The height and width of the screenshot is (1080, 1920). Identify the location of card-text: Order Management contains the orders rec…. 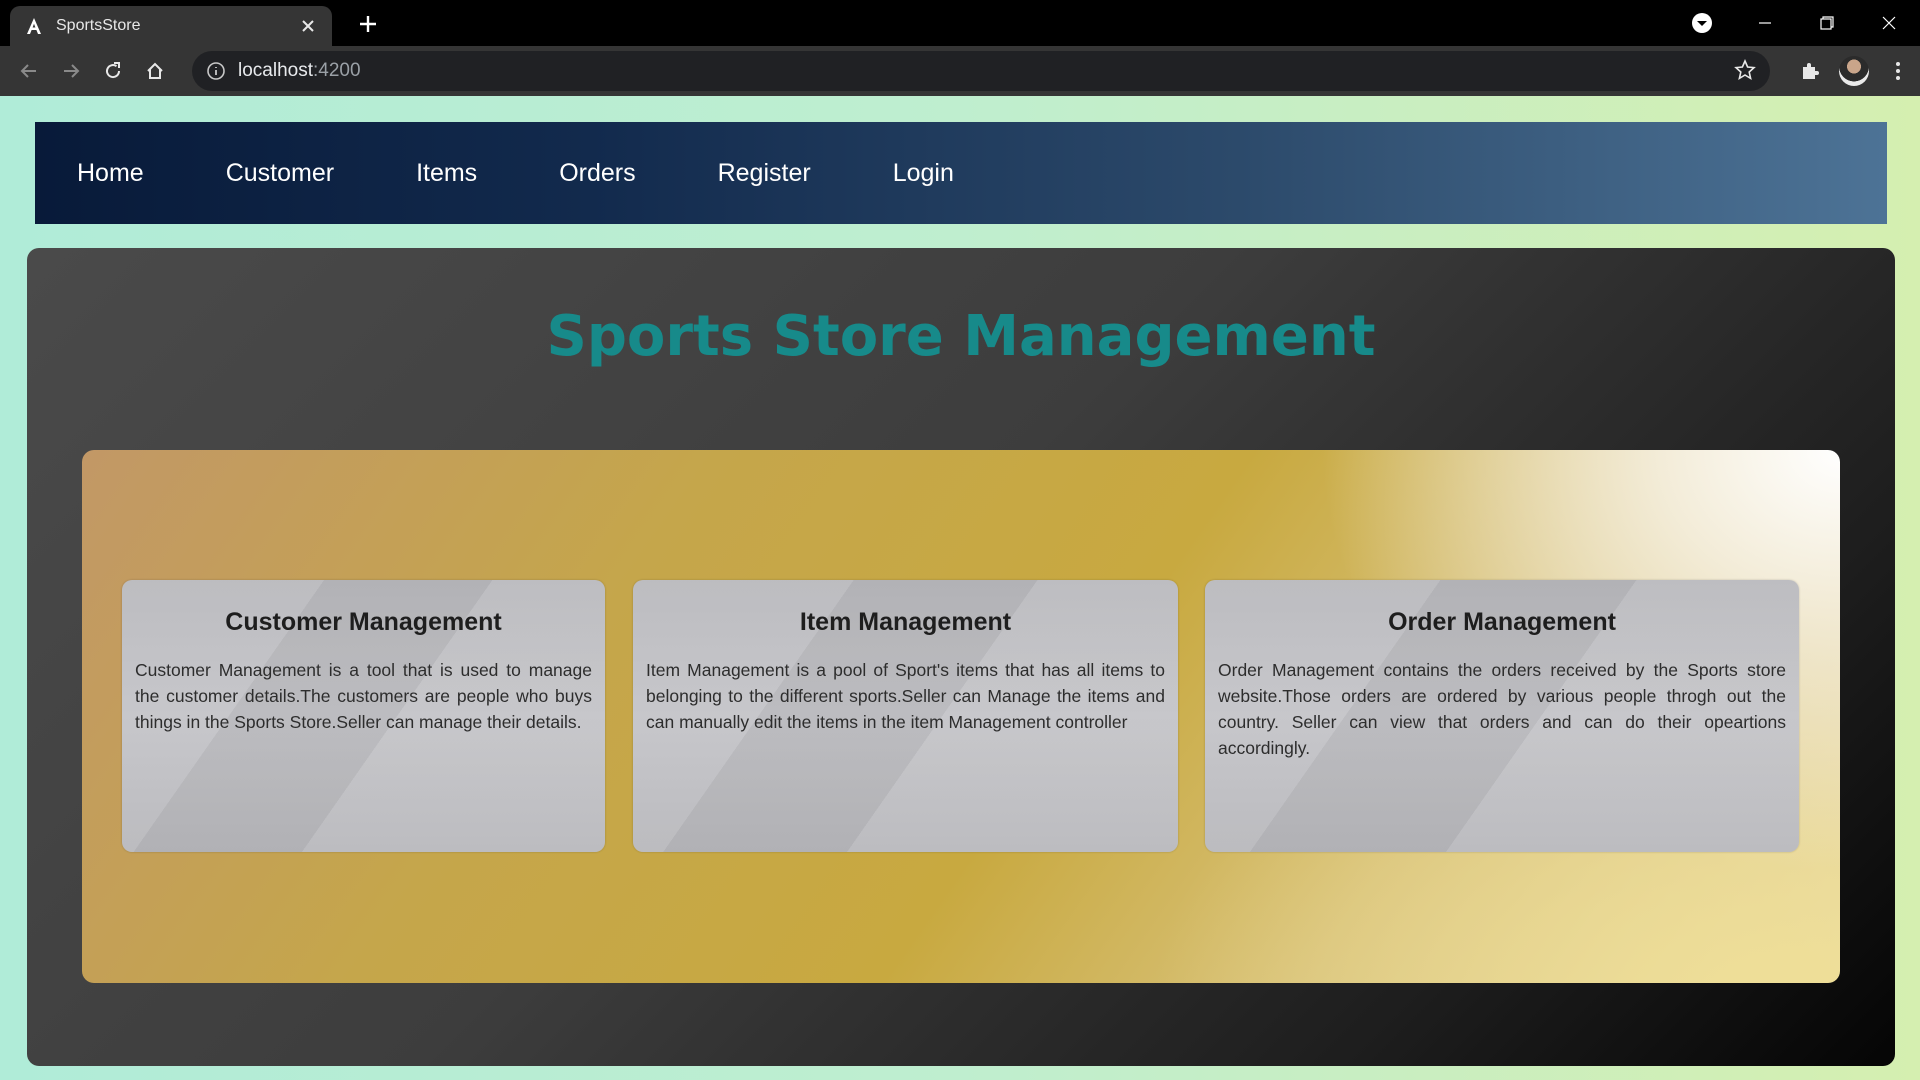
(1502, 709).